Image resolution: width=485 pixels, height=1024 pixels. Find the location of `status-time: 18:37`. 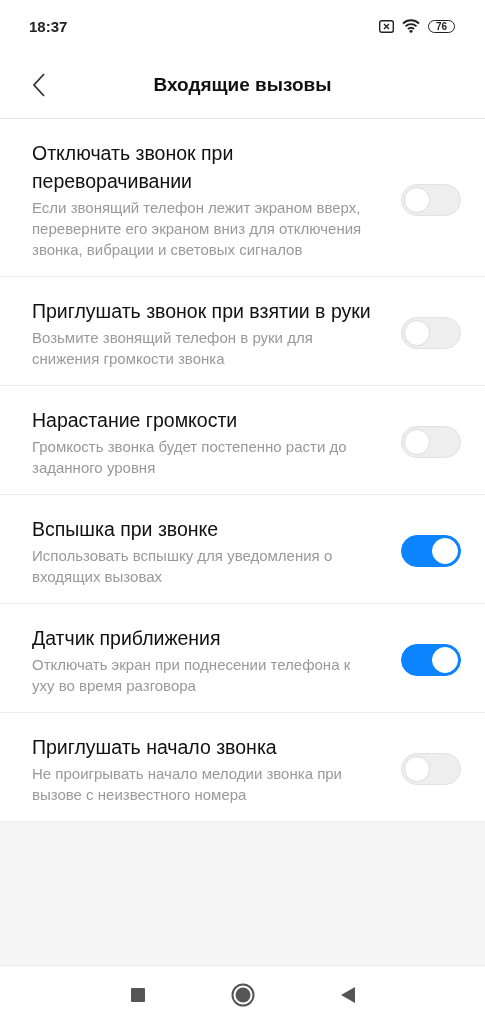

status-time: 18:37 is located at coordinates (48, 26).